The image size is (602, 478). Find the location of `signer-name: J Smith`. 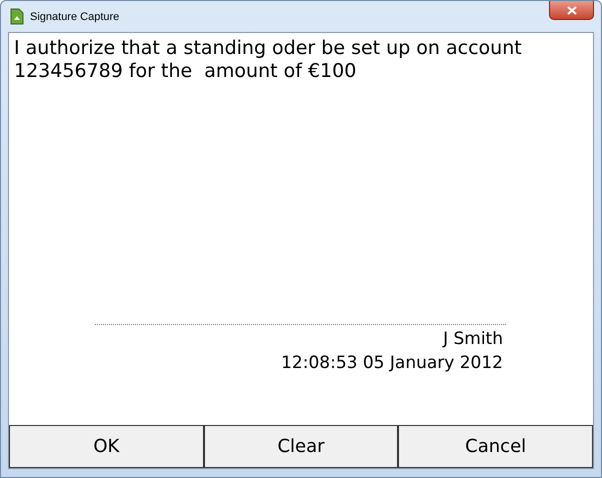

signer-name: J Smith is located at coordinates (473, 339).